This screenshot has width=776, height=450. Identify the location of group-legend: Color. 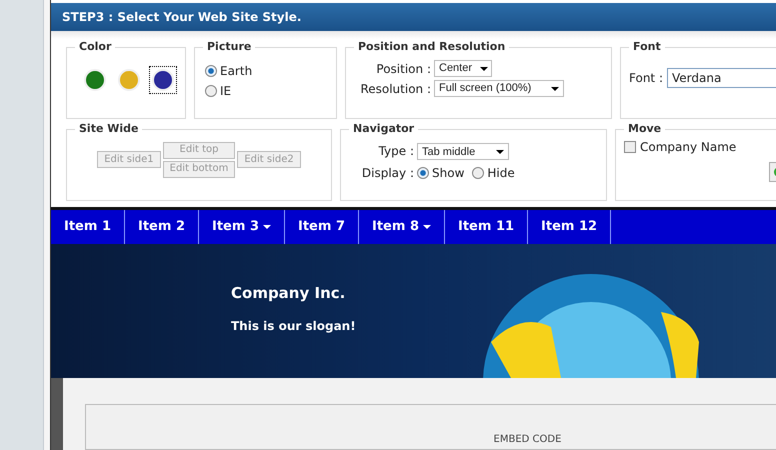
(95, 47).